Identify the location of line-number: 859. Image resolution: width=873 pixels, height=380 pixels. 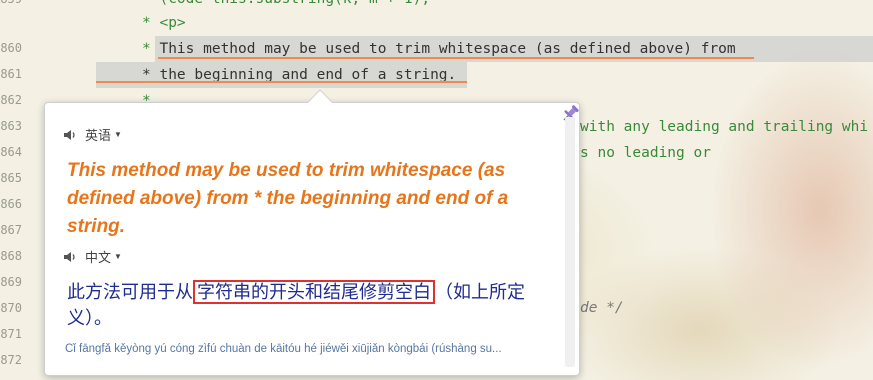
(11, 3).